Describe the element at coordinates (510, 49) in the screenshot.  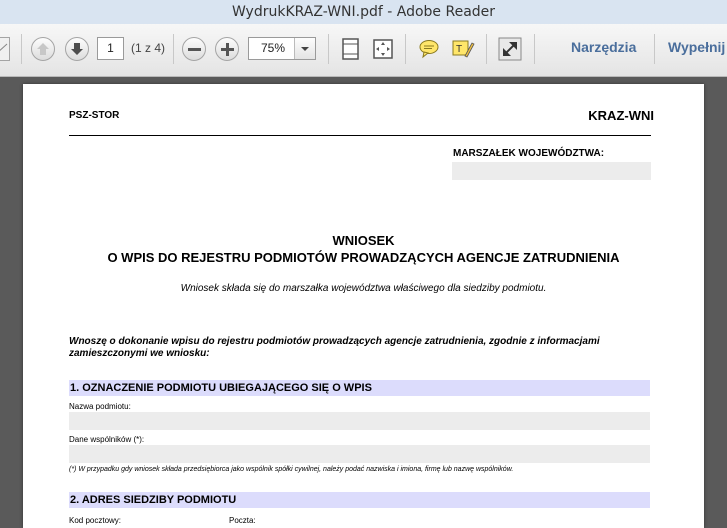
I see `fullscreen-icon` at that location.